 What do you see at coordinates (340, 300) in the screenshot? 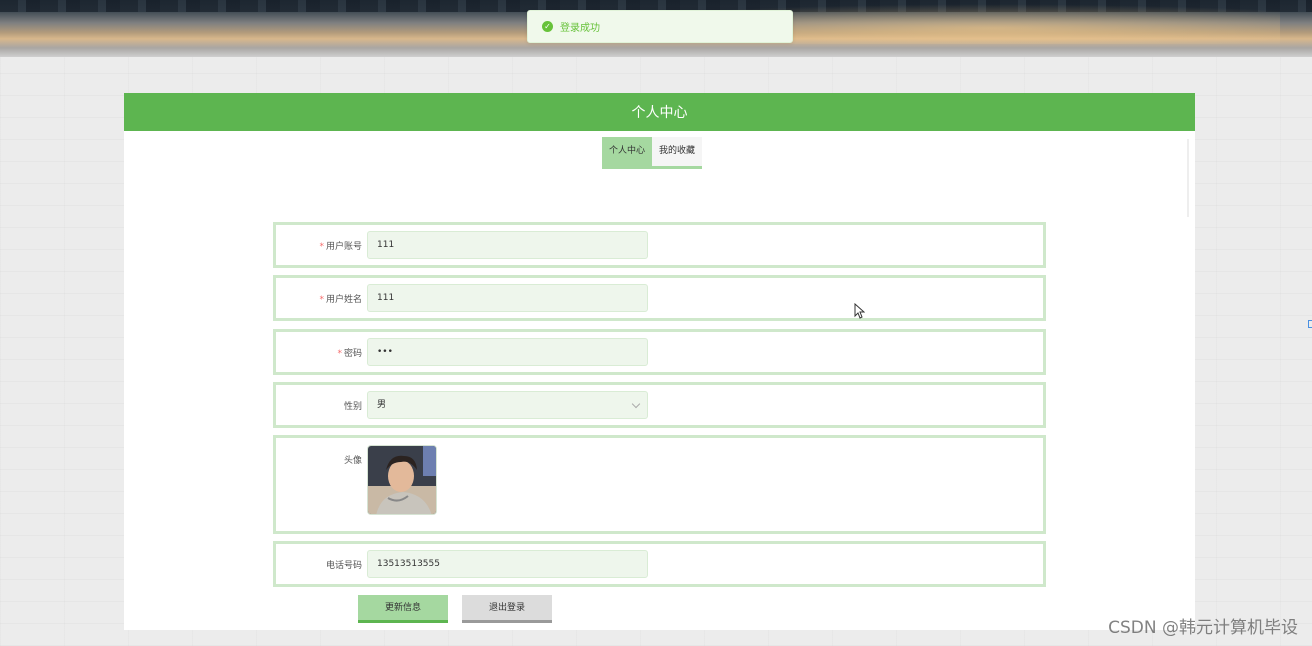
I see `name-label: * 用户姓名` at bounding box center [340, 300].